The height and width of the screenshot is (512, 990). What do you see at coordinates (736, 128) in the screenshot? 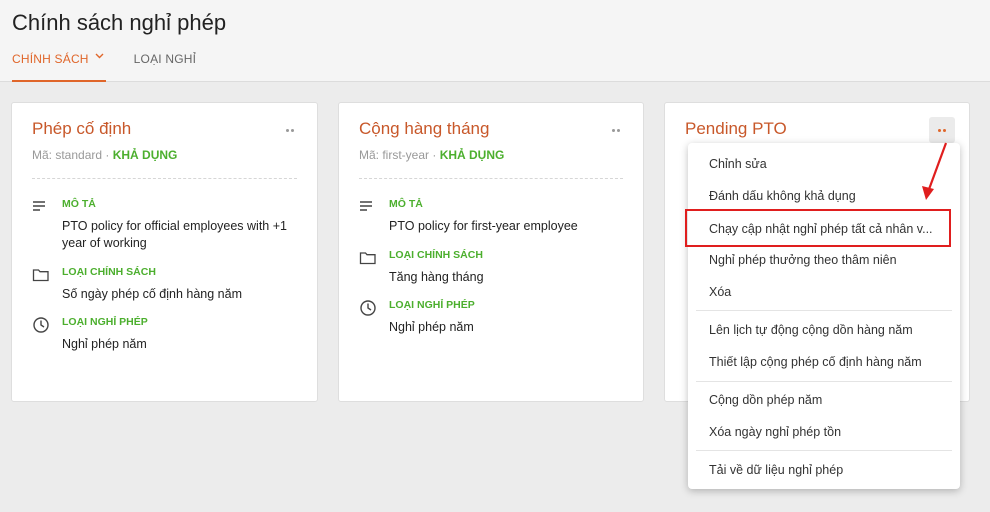
I see `card-title: Pending PTO` at bounding box center [736, 128].